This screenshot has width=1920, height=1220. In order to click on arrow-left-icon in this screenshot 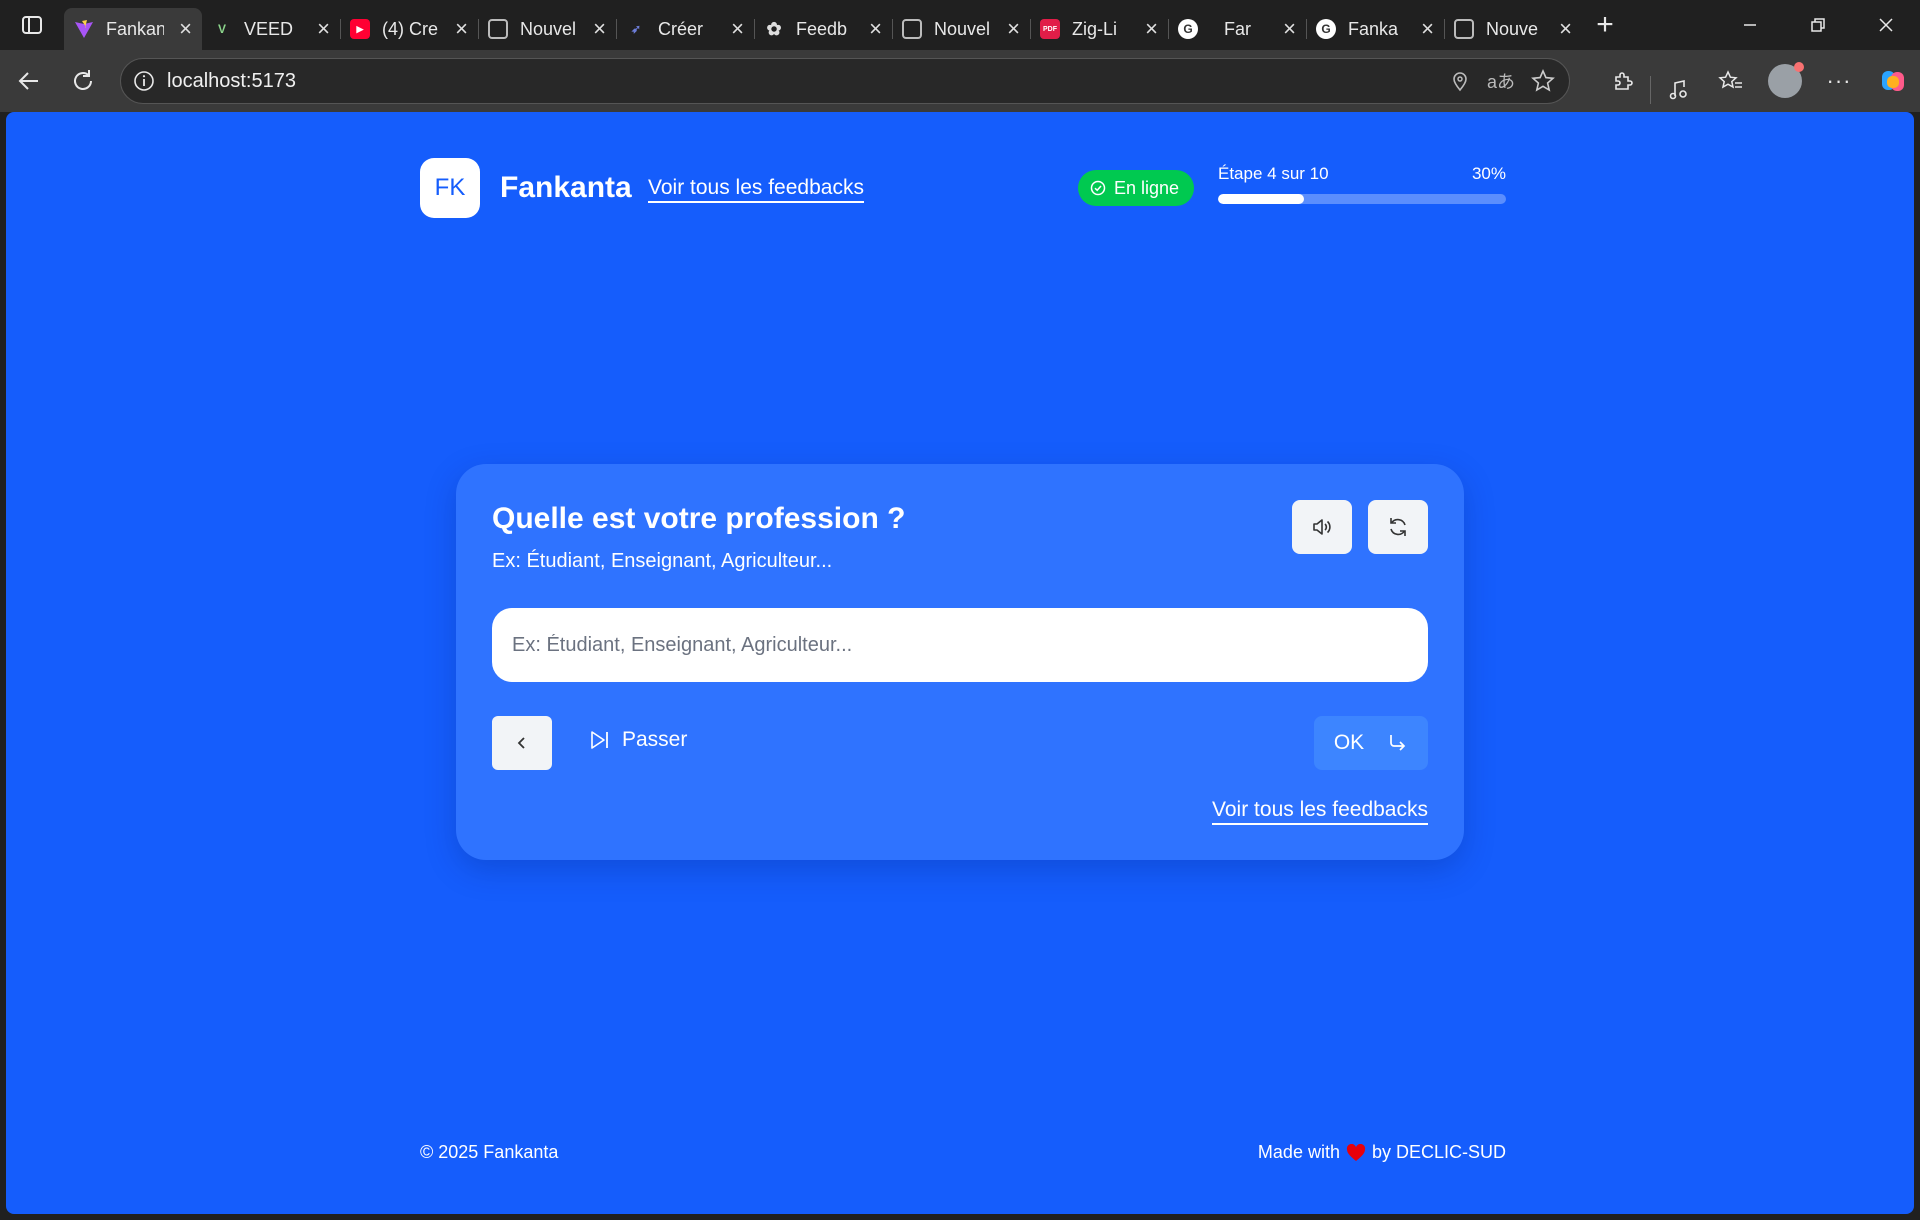, I will do `click(28, 81)`.